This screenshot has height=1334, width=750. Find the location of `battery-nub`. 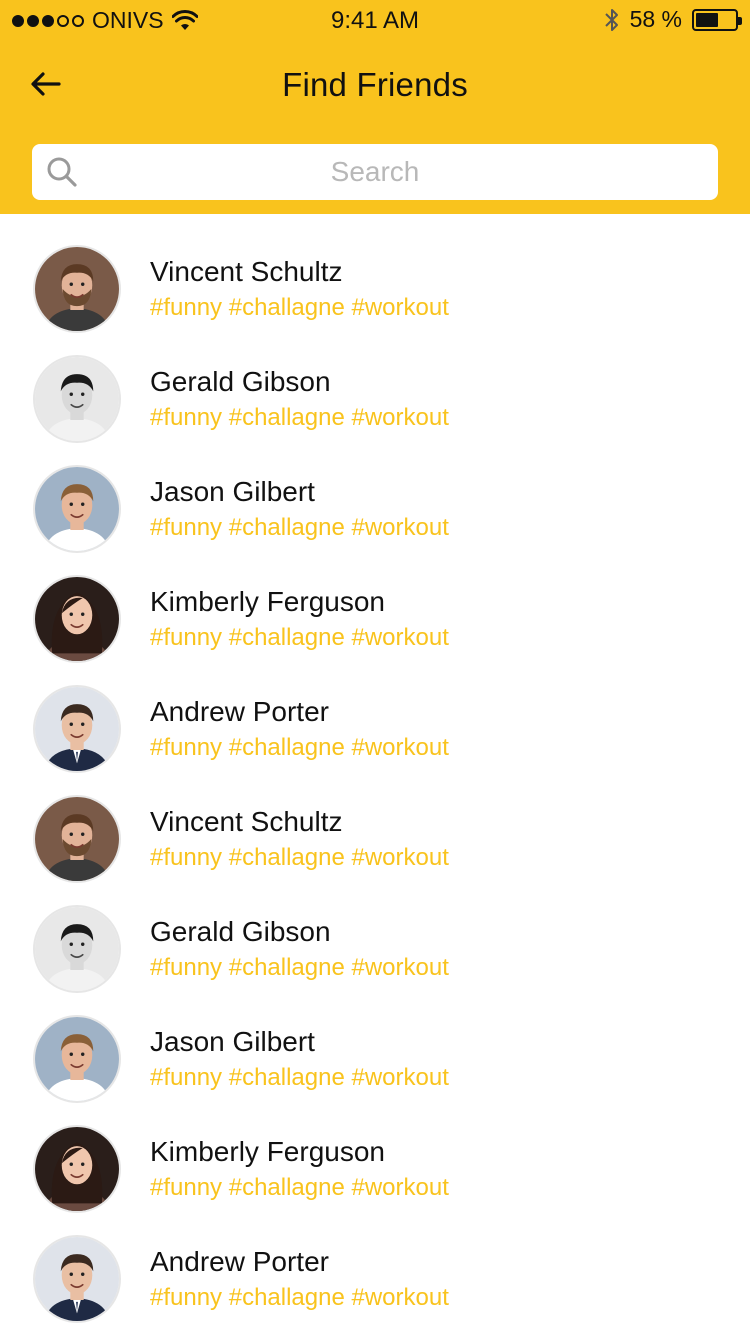

battery-nub is located at coordinates (740, 20).